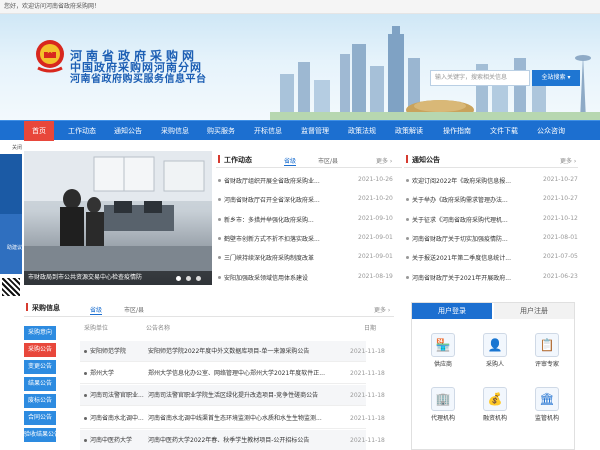 This screenshot has height=450, width=600. What do you see at coordinates (480, 78) in the screenshot?
I see `search-input: 输入关键字，搜索相关信息` at bounding box center [480, 78].